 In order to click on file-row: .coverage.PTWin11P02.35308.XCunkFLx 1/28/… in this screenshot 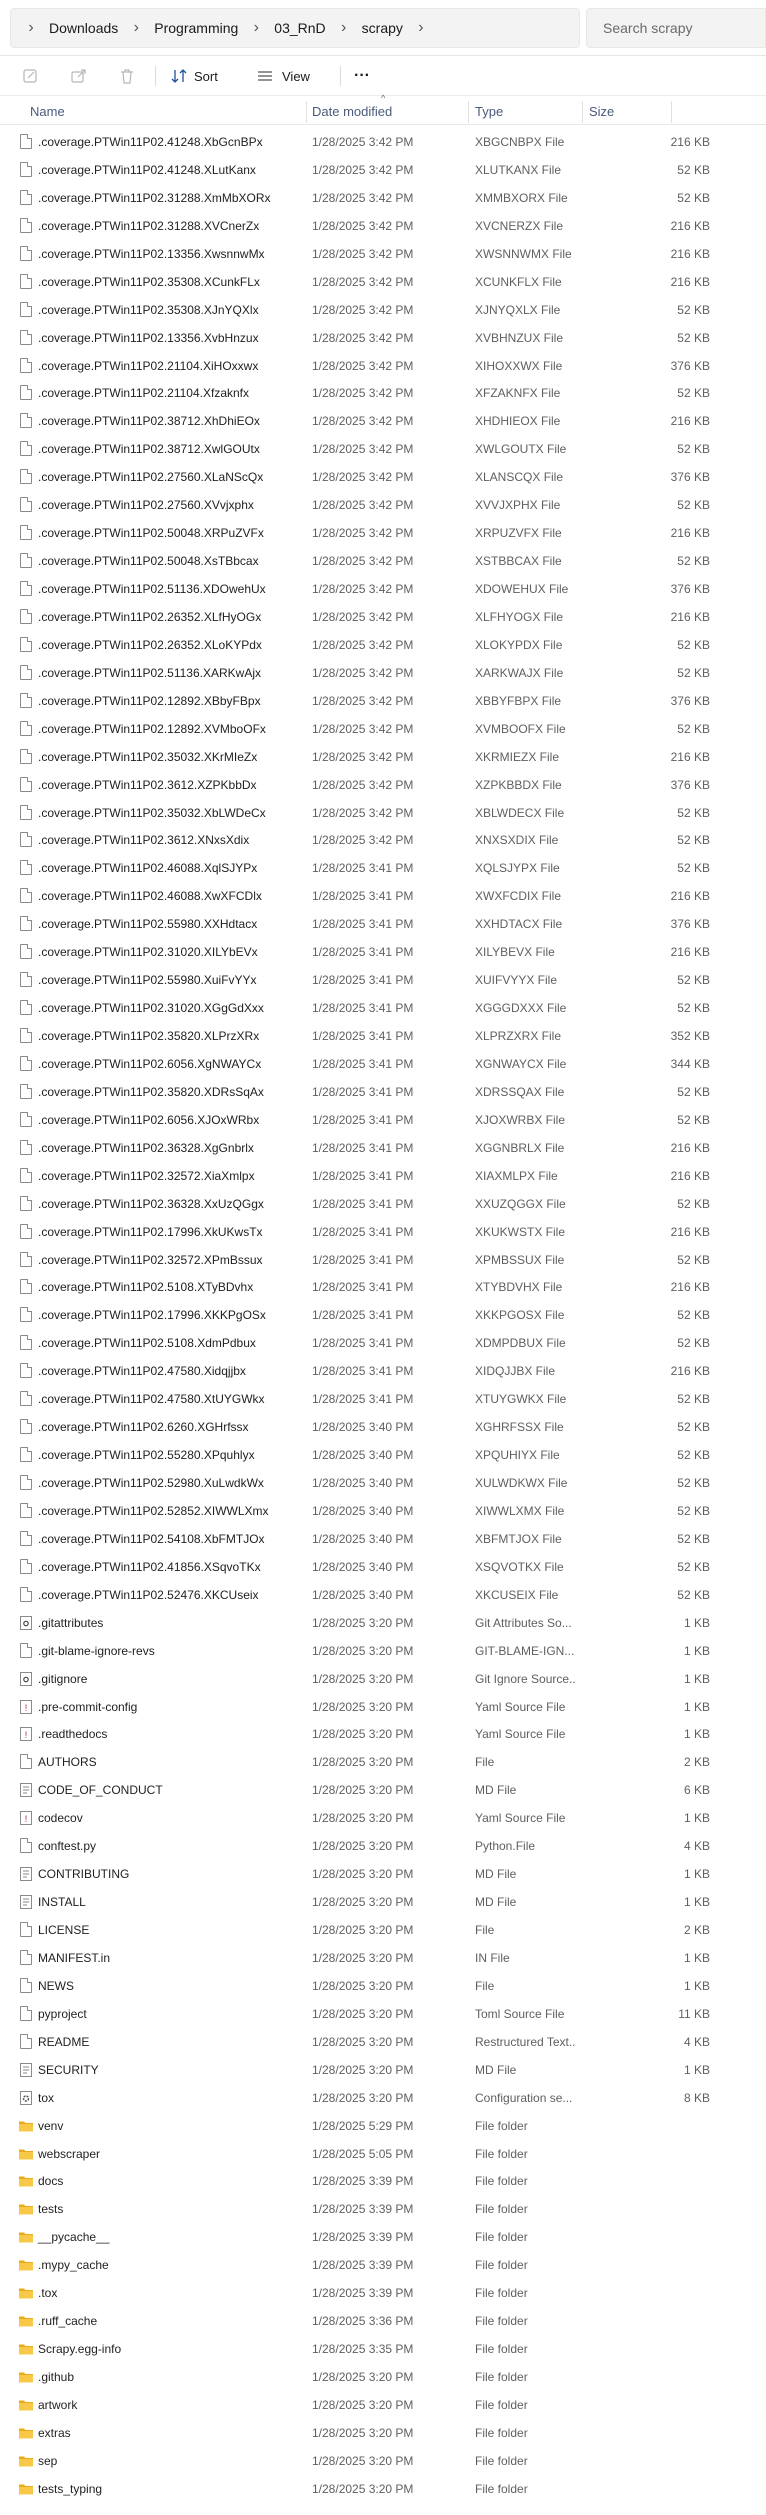, I will do `click(383, 282)`.